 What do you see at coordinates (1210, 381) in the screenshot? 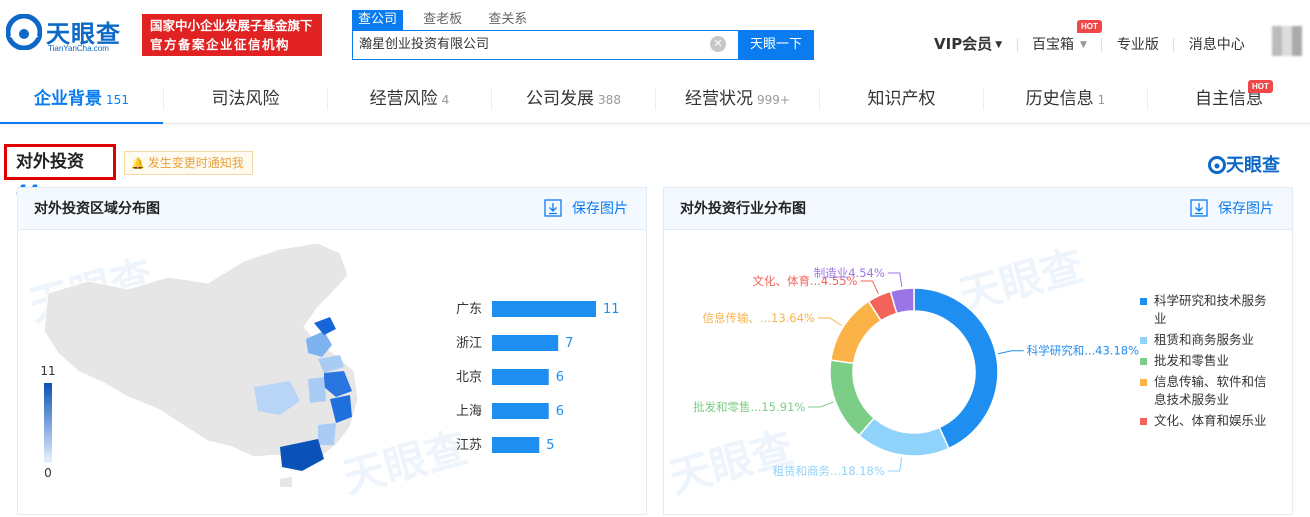
I see `legend-label: 信息传输、软件和信` at bounding box center [1210, 381].